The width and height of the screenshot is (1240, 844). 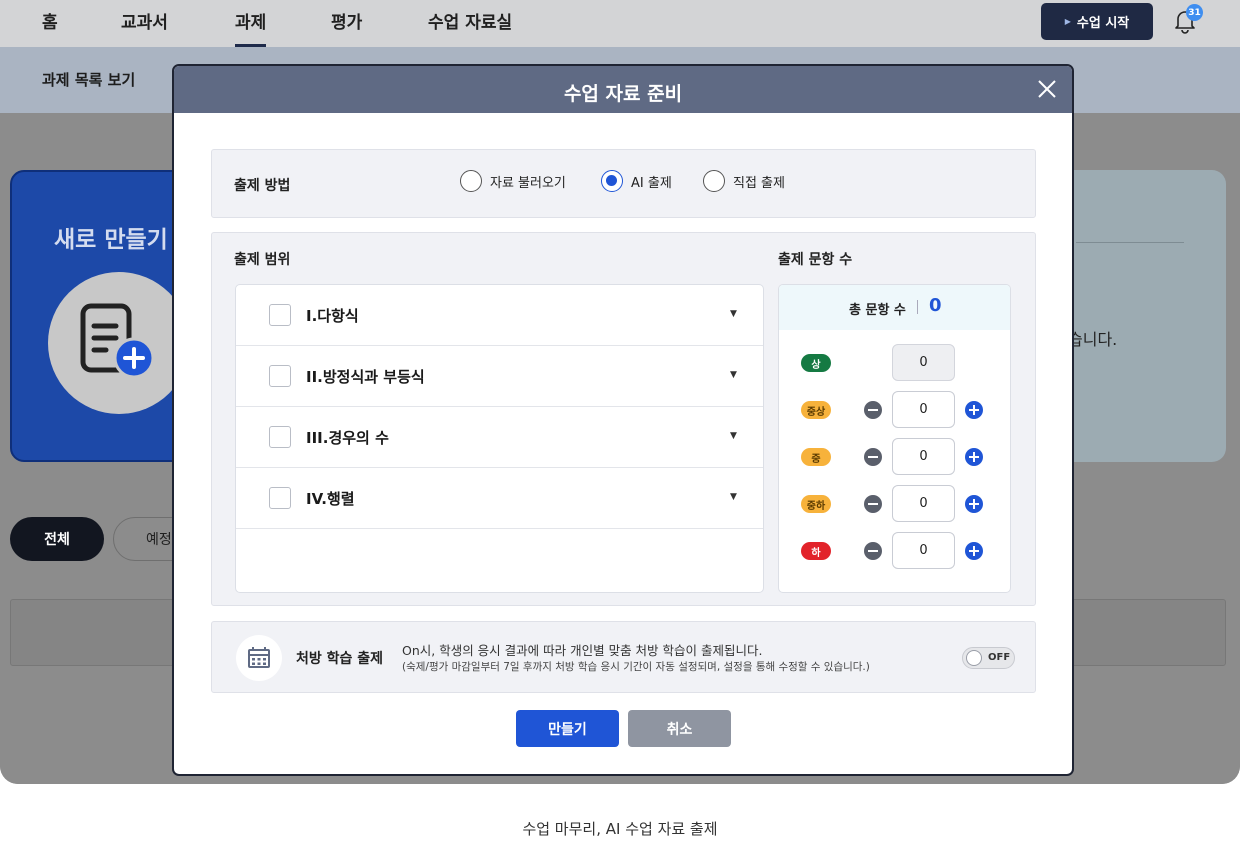 What do you see at coordinates (1143, 316) in the screenshot?
I see `info-card: 습니다.` at bounding box center [1143, 316].